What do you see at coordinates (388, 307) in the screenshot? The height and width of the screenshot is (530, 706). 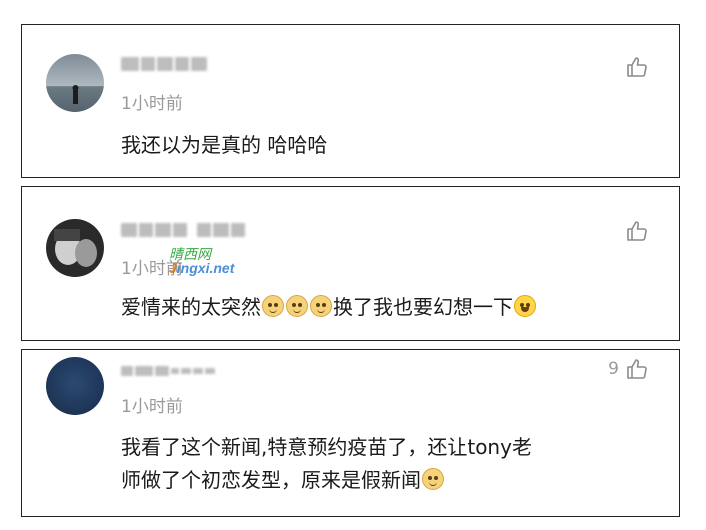 I see `comment-content: 爱情来的太突然 换了我也要幻想一下` at bounding box center [388, 307].